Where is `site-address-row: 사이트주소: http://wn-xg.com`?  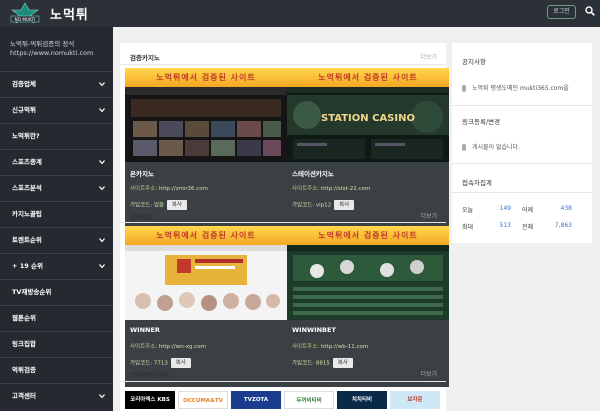
site-address-row: 사이트주소: http://wn-xg.com is located at coordinates (168, 346).